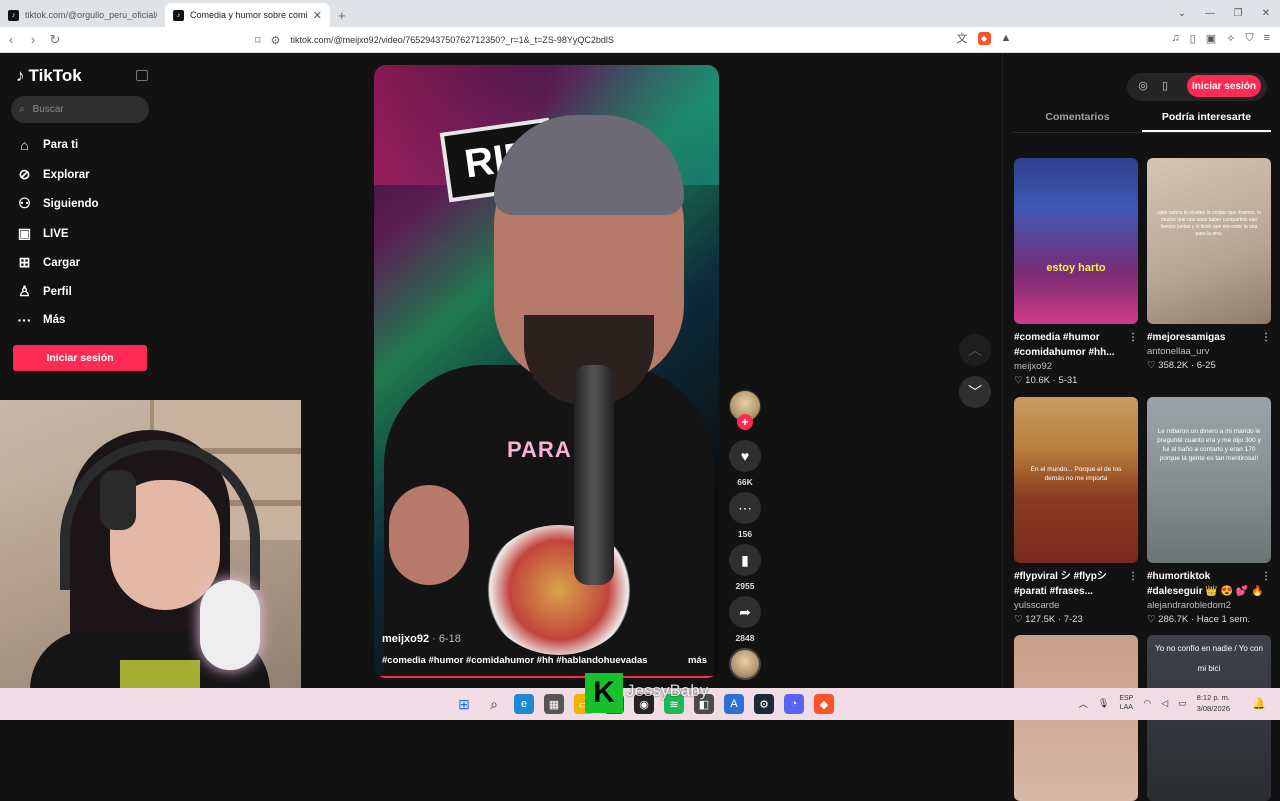  What do you see at coordinates (1147, 703) in the screenshot?
I see `wifi-icon: ◠` at bounding box center [1147, 703].